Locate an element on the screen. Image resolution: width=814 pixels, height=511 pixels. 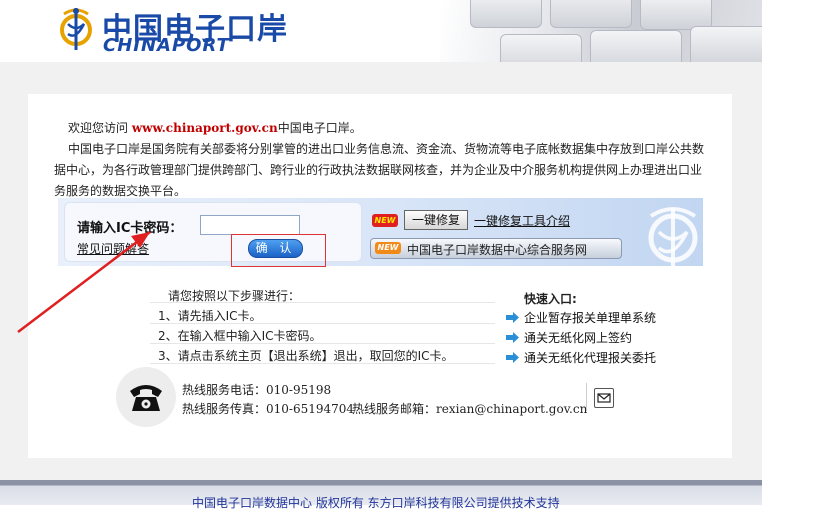
header: 中国电子口岸 CHINAPORT is located at coordinates (381, 31).